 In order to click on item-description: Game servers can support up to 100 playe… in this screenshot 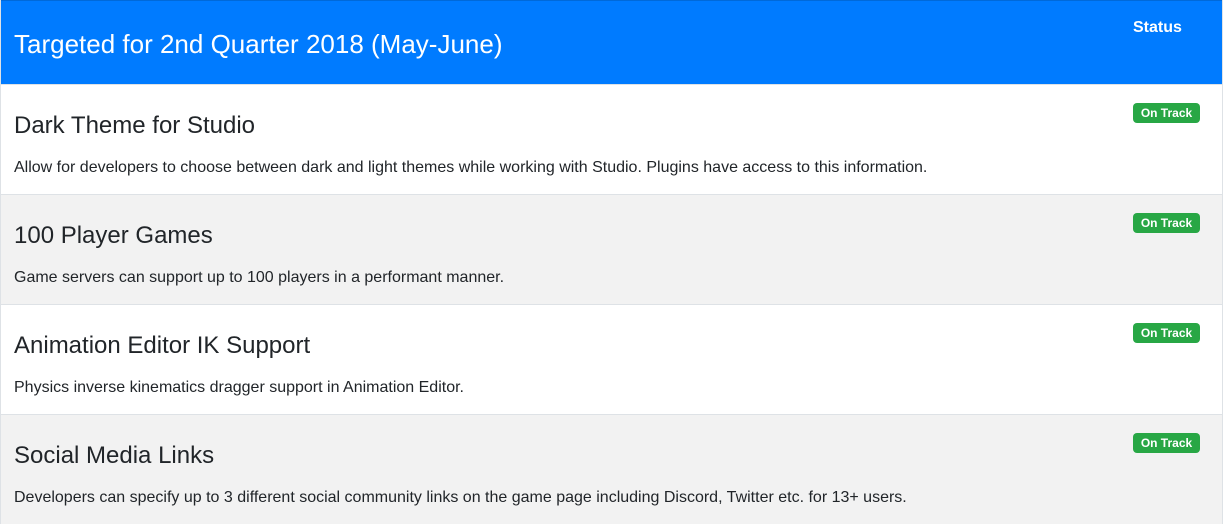, I will do `click(259, 277)`.